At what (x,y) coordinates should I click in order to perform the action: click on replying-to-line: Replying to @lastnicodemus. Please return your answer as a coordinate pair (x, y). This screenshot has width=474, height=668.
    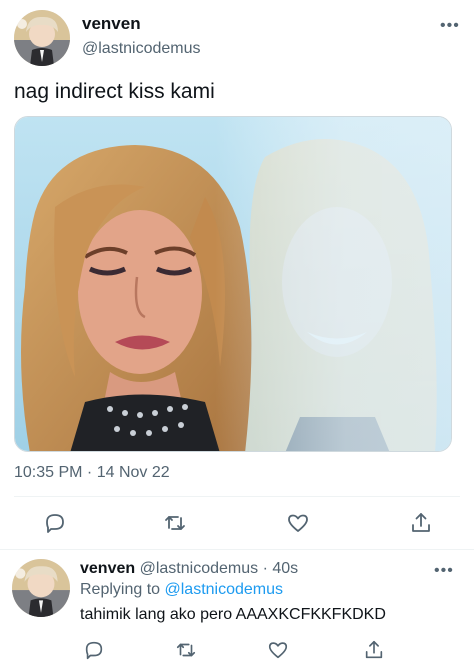
    Looking at the image, I should click on (181, 590).